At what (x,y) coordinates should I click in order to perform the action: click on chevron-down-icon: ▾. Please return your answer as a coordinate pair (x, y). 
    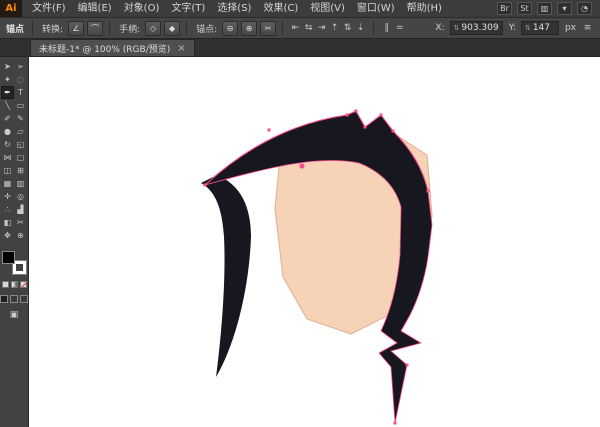
    Looking at the image, I should click on (564, 8).